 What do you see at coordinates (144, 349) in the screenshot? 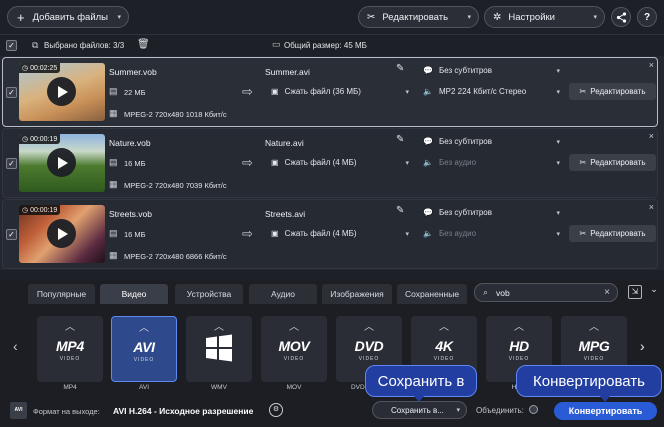
I see `format-tile: ︿ AVI VIDEO` at bounding box center [144, 349].